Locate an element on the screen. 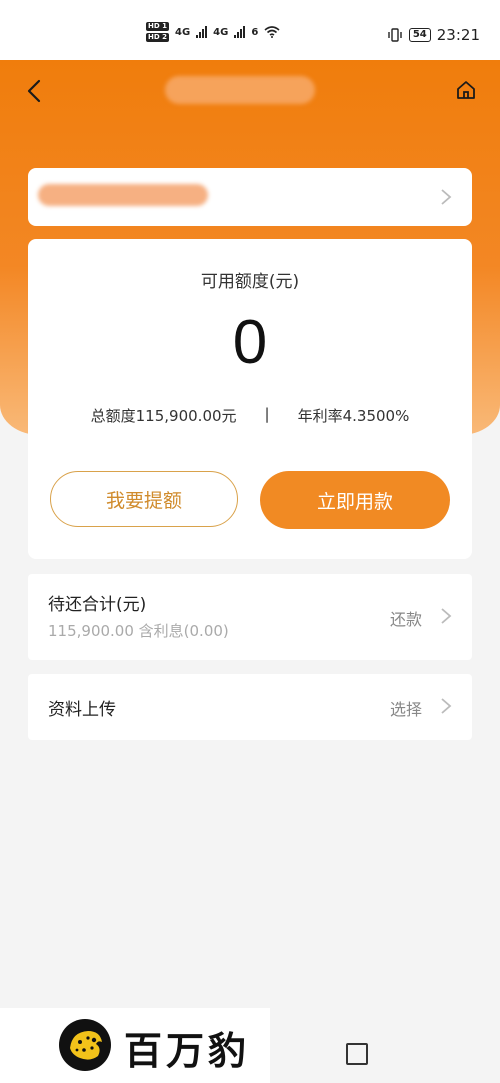  status-right-group: 54 23:21 is located at coordinates (433, 35).